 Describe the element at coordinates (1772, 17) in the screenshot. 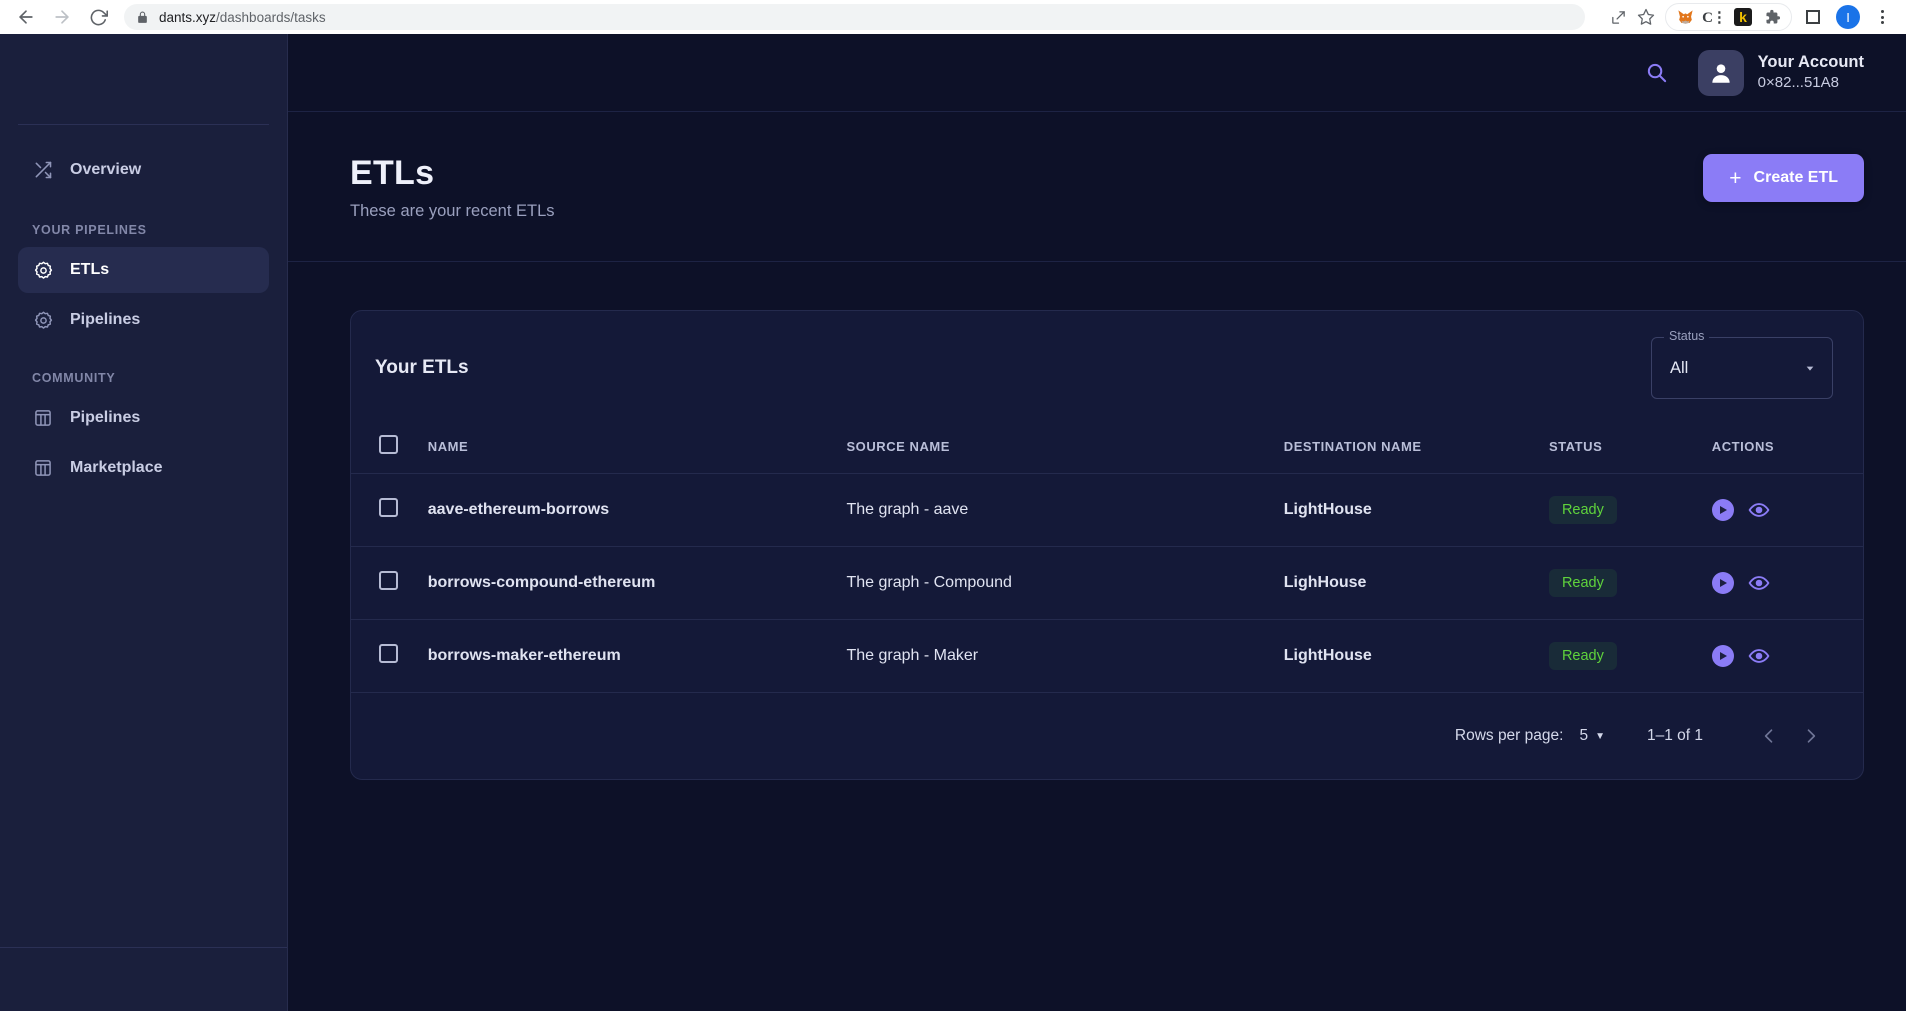

I see `extensions-puzzle-icon` at that location.